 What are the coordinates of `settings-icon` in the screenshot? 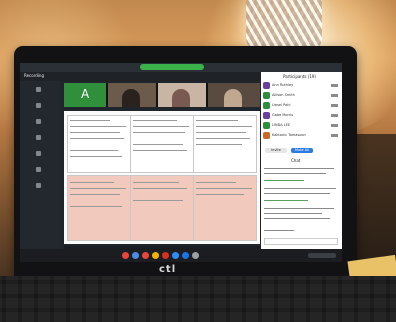 It's located at (195, 255).